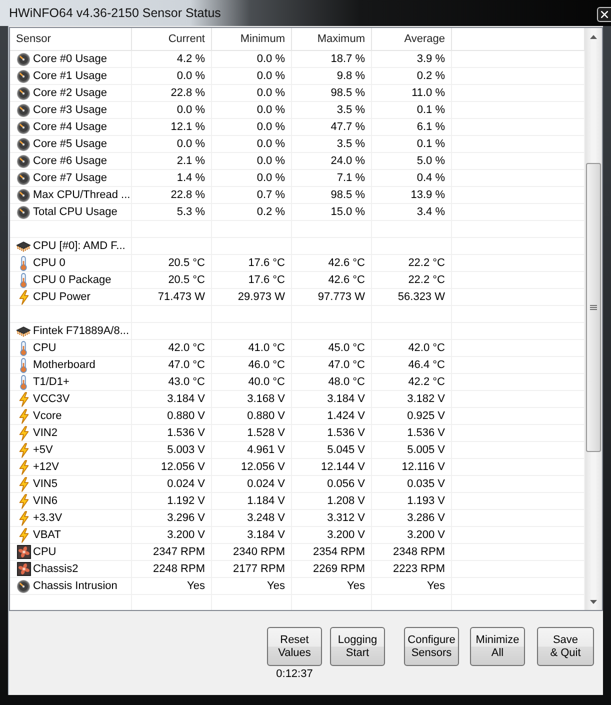 This screenshot has width=611, height=705. Describe the element at coordinates (346, 263) in the screenshot. I see `maximum-value: 42.6 °C` at that location.